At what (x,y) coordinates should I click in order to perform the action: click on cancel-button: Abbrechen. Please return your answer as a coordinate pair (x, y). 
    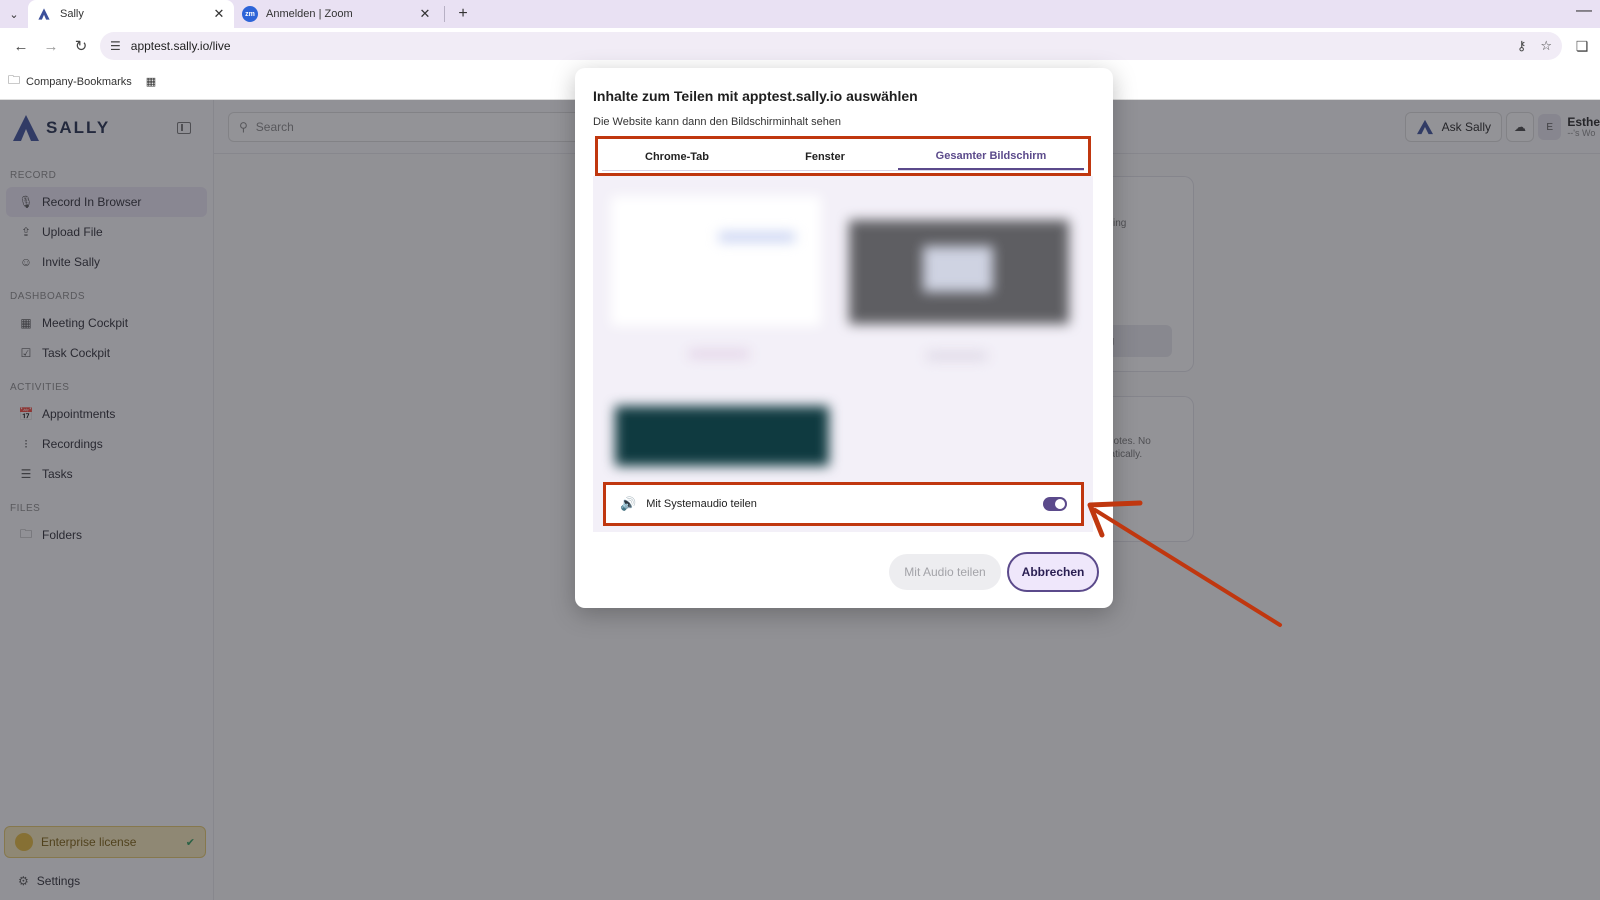
    Looking at the image, I should click on (1053, 572).